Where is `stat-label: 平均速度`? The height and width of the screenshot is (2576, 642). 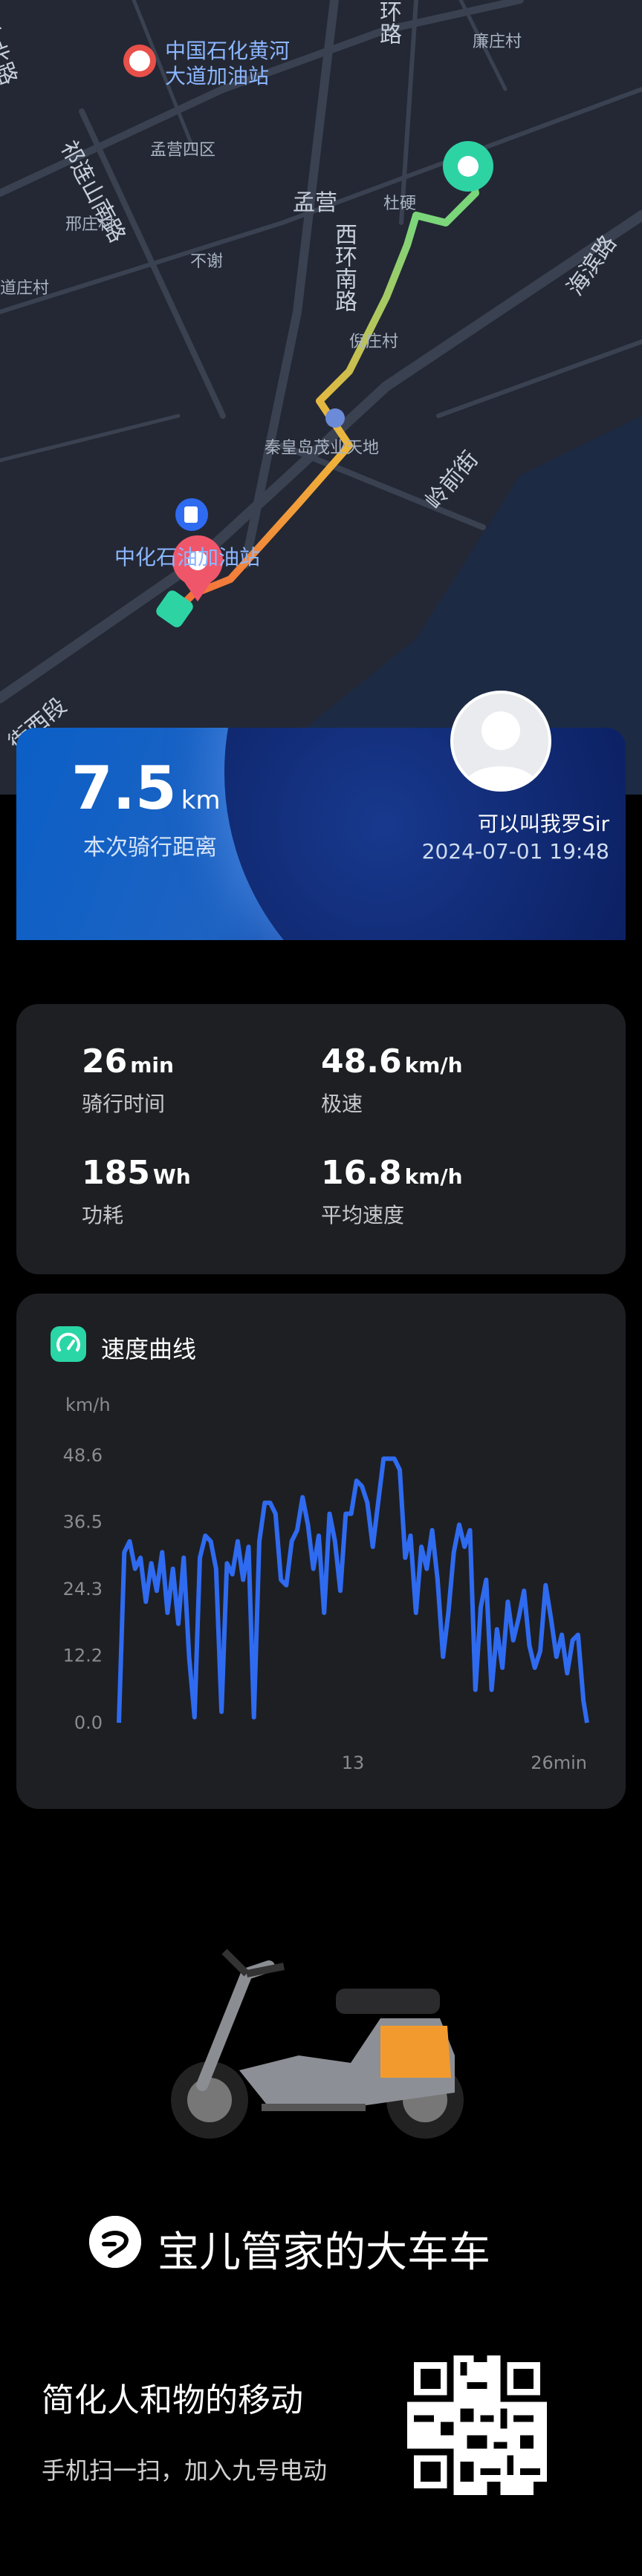
stat-label: 平均速度 is located at coordinates (363, 1215).